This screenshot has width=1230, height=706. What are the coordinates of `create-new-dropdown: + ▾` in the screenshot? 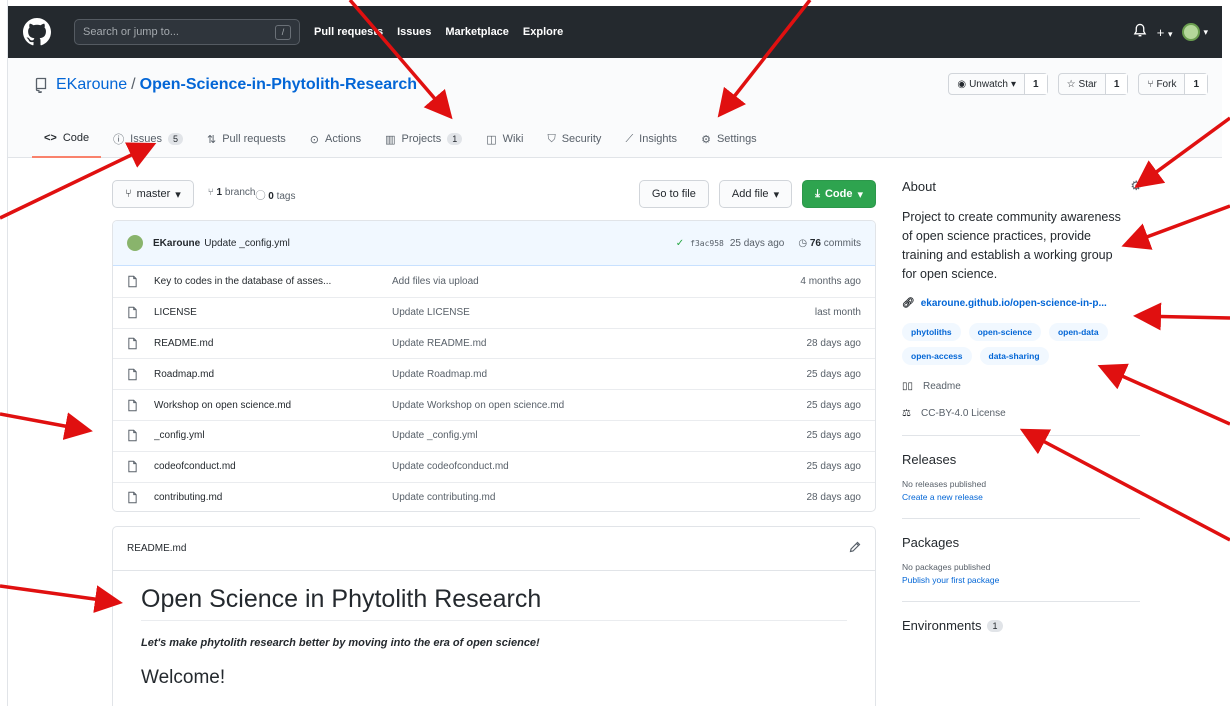 It's located at (1165, 32).